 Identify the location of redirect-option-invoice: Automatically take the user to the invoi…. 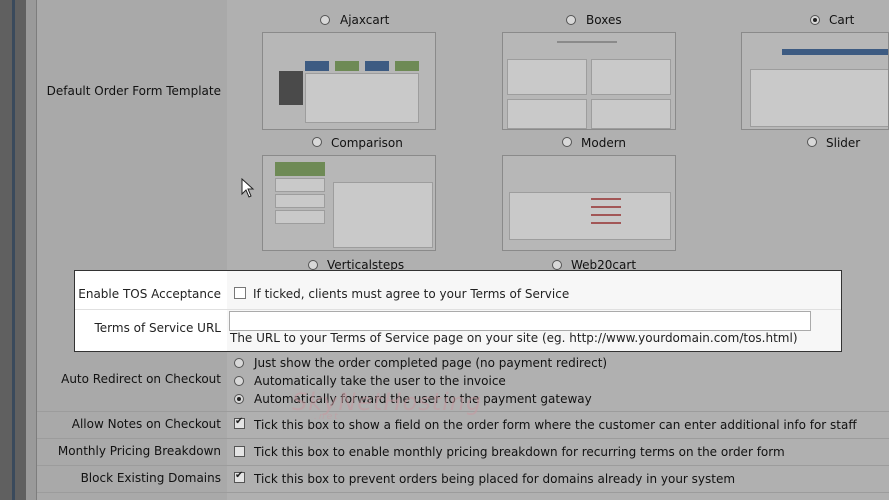
(380, 381).